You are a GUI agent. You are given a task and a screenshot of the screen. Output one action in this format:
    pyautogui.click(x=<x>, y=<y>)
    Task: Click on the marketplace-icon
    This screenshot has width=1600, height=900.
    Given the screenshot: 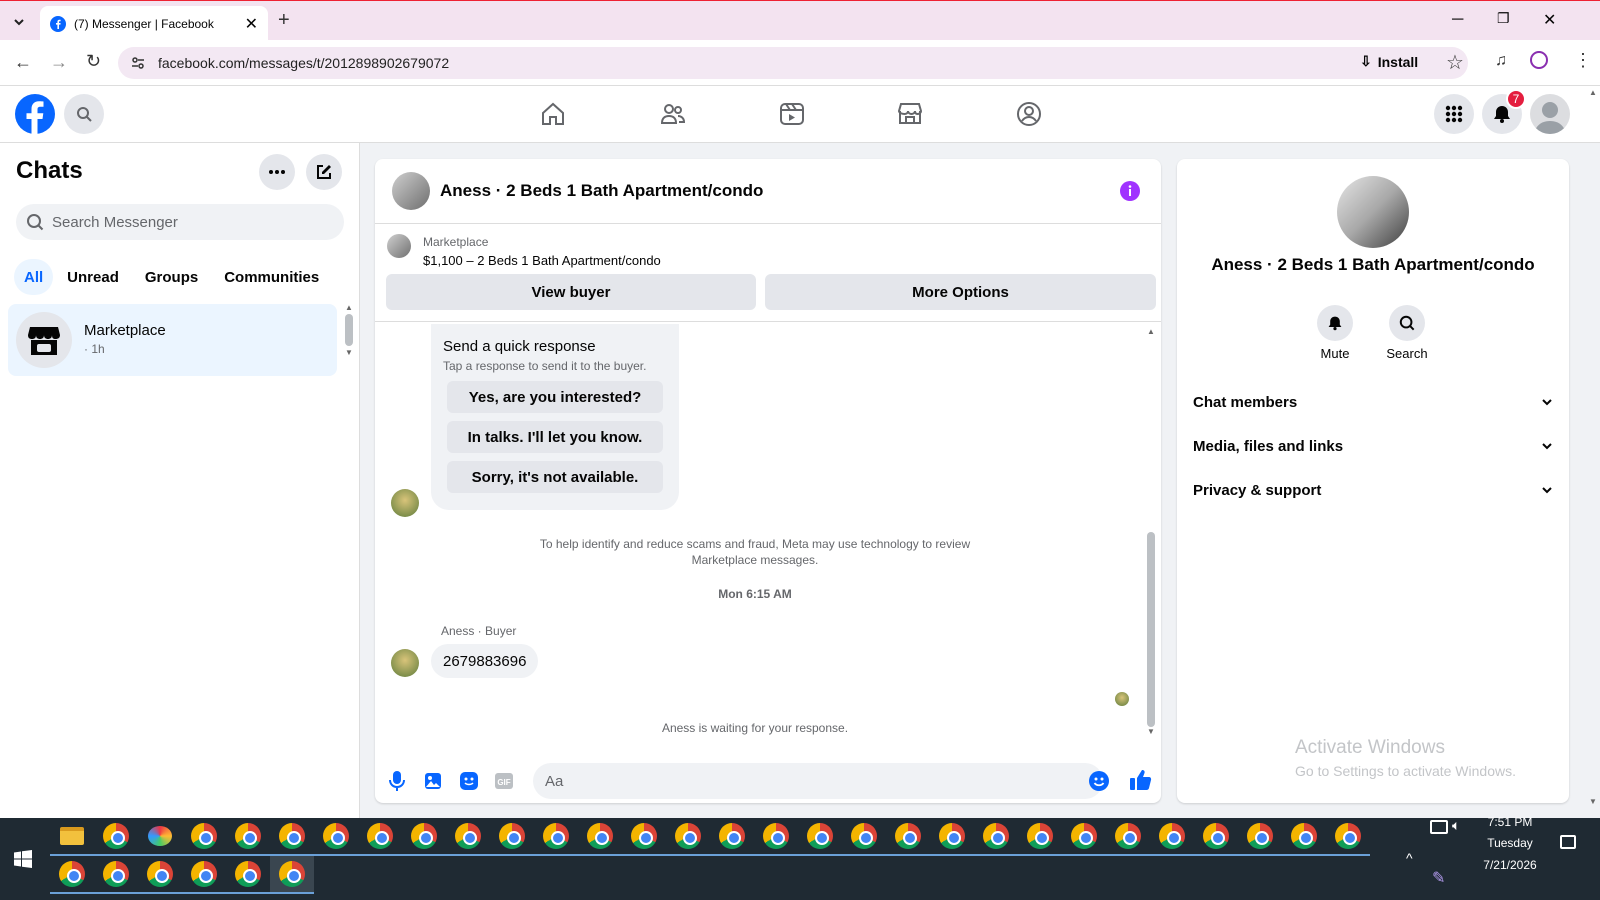 What is the action you would take?
    pyautogui.click(x=910, y=114)
    